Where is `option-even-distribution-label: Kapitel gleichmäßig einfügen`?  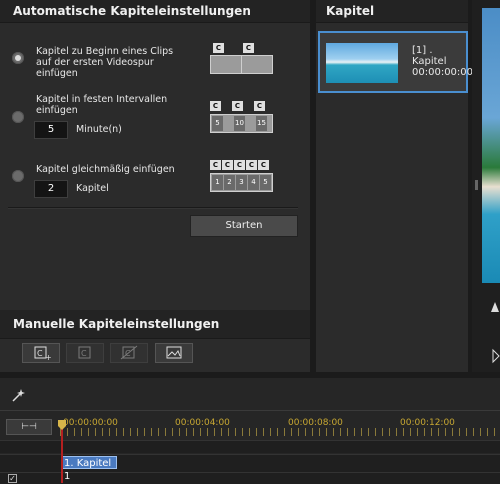
option-even-distribution-label: Kapitel gleichmäßig einfügen is located at coordinates (105, 169).